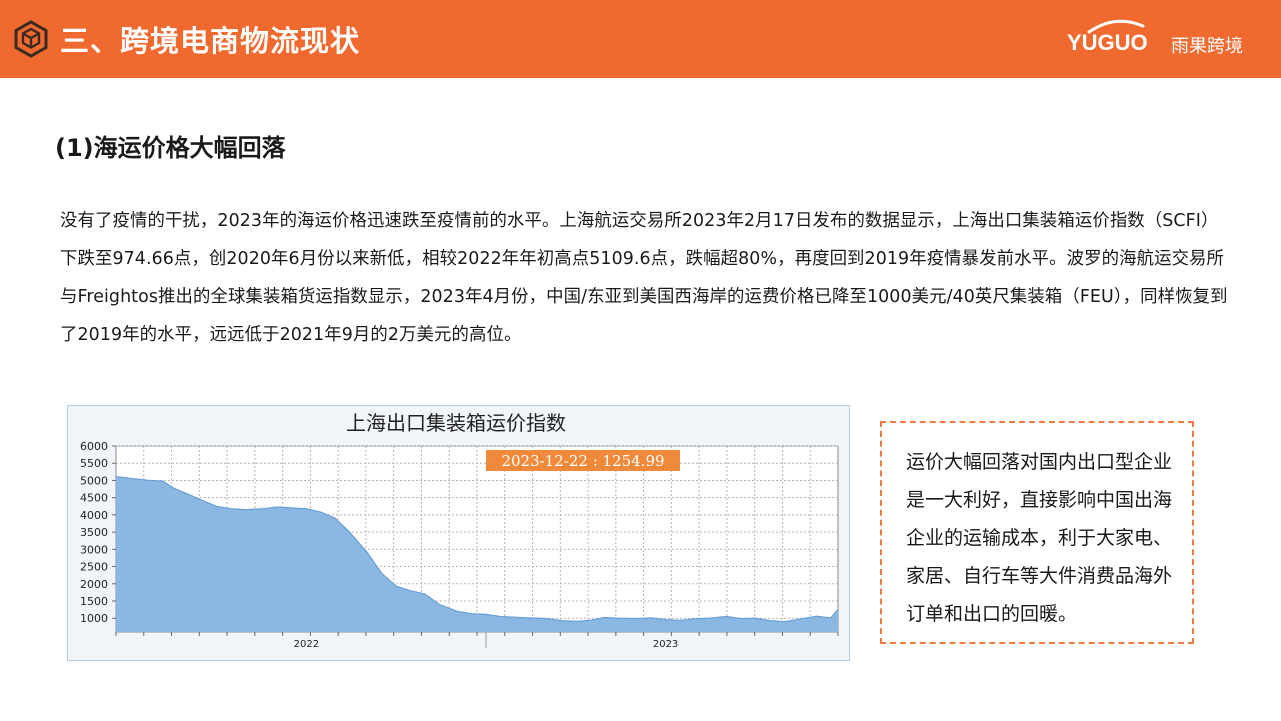 Image resolution: width=1281 pixels, height=721 pixels. Describe the element at coordinates (94, 498) in the screenshot. I see `y-tick-label: 4500` at that location.